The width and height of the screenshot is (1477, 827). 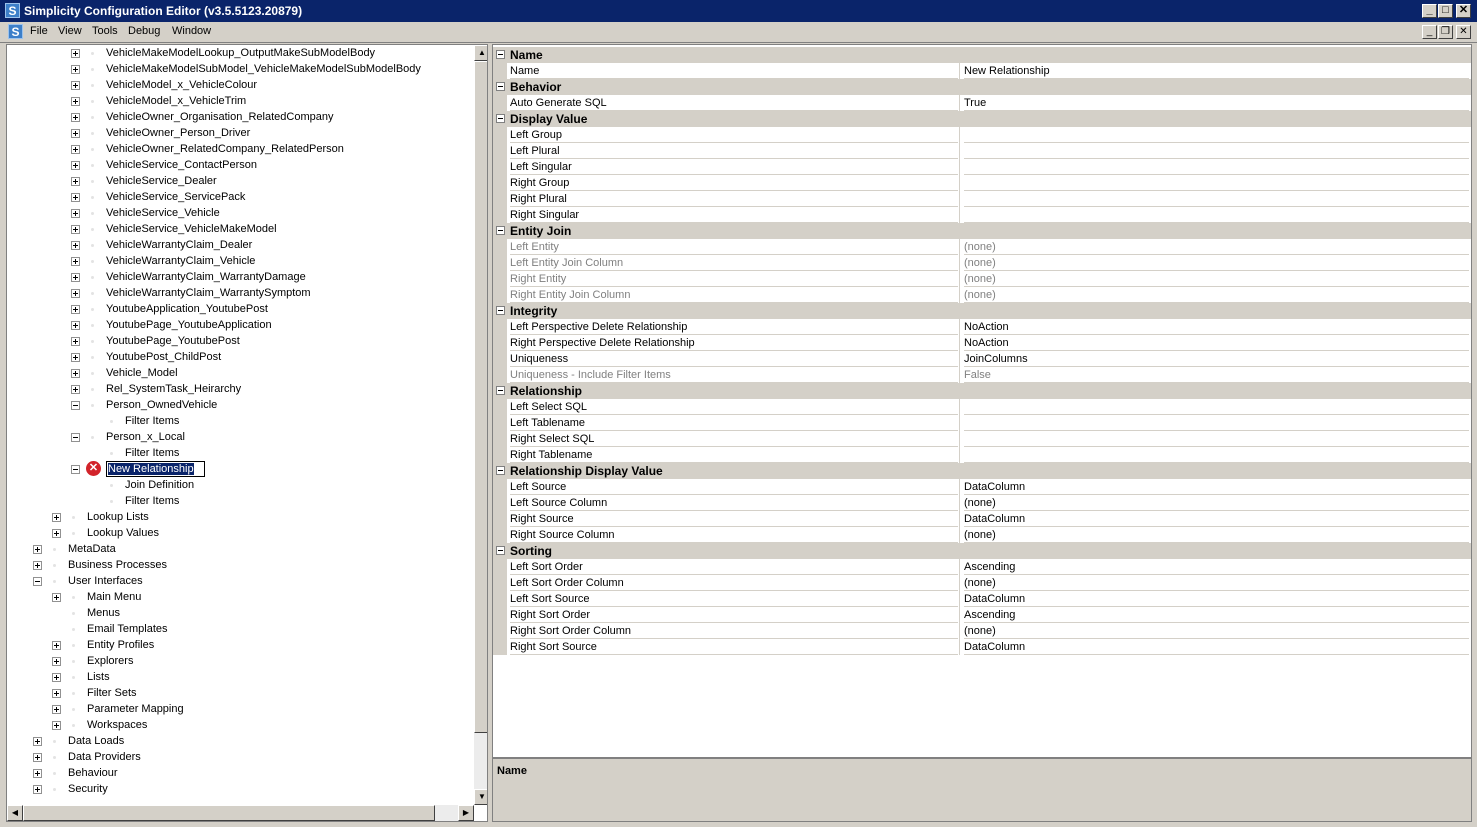 I want to click on property-name: Left Entity Join Column, so click(x=734, y=263).